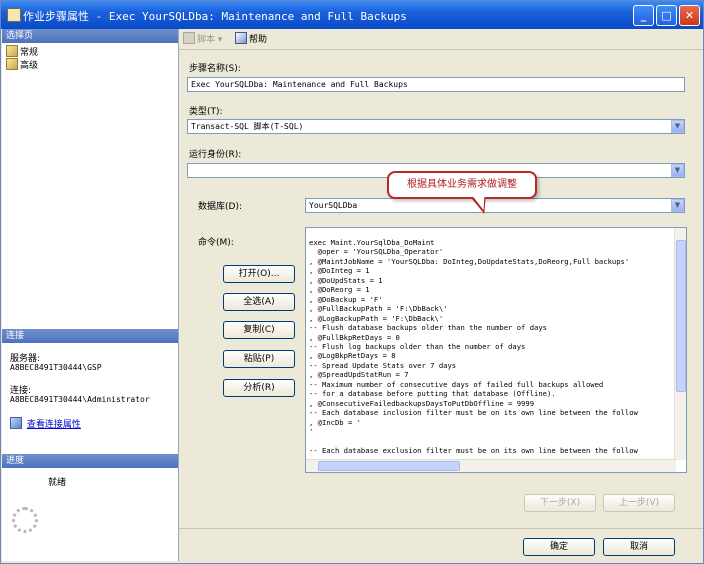 Image resolution: width=704 pixels, height=564 pixels. What do you see at coordinates (346, 280) in the screenshot?
I see `command-line: , @DoUpdStats = 1` at bounding box center [346, 280].